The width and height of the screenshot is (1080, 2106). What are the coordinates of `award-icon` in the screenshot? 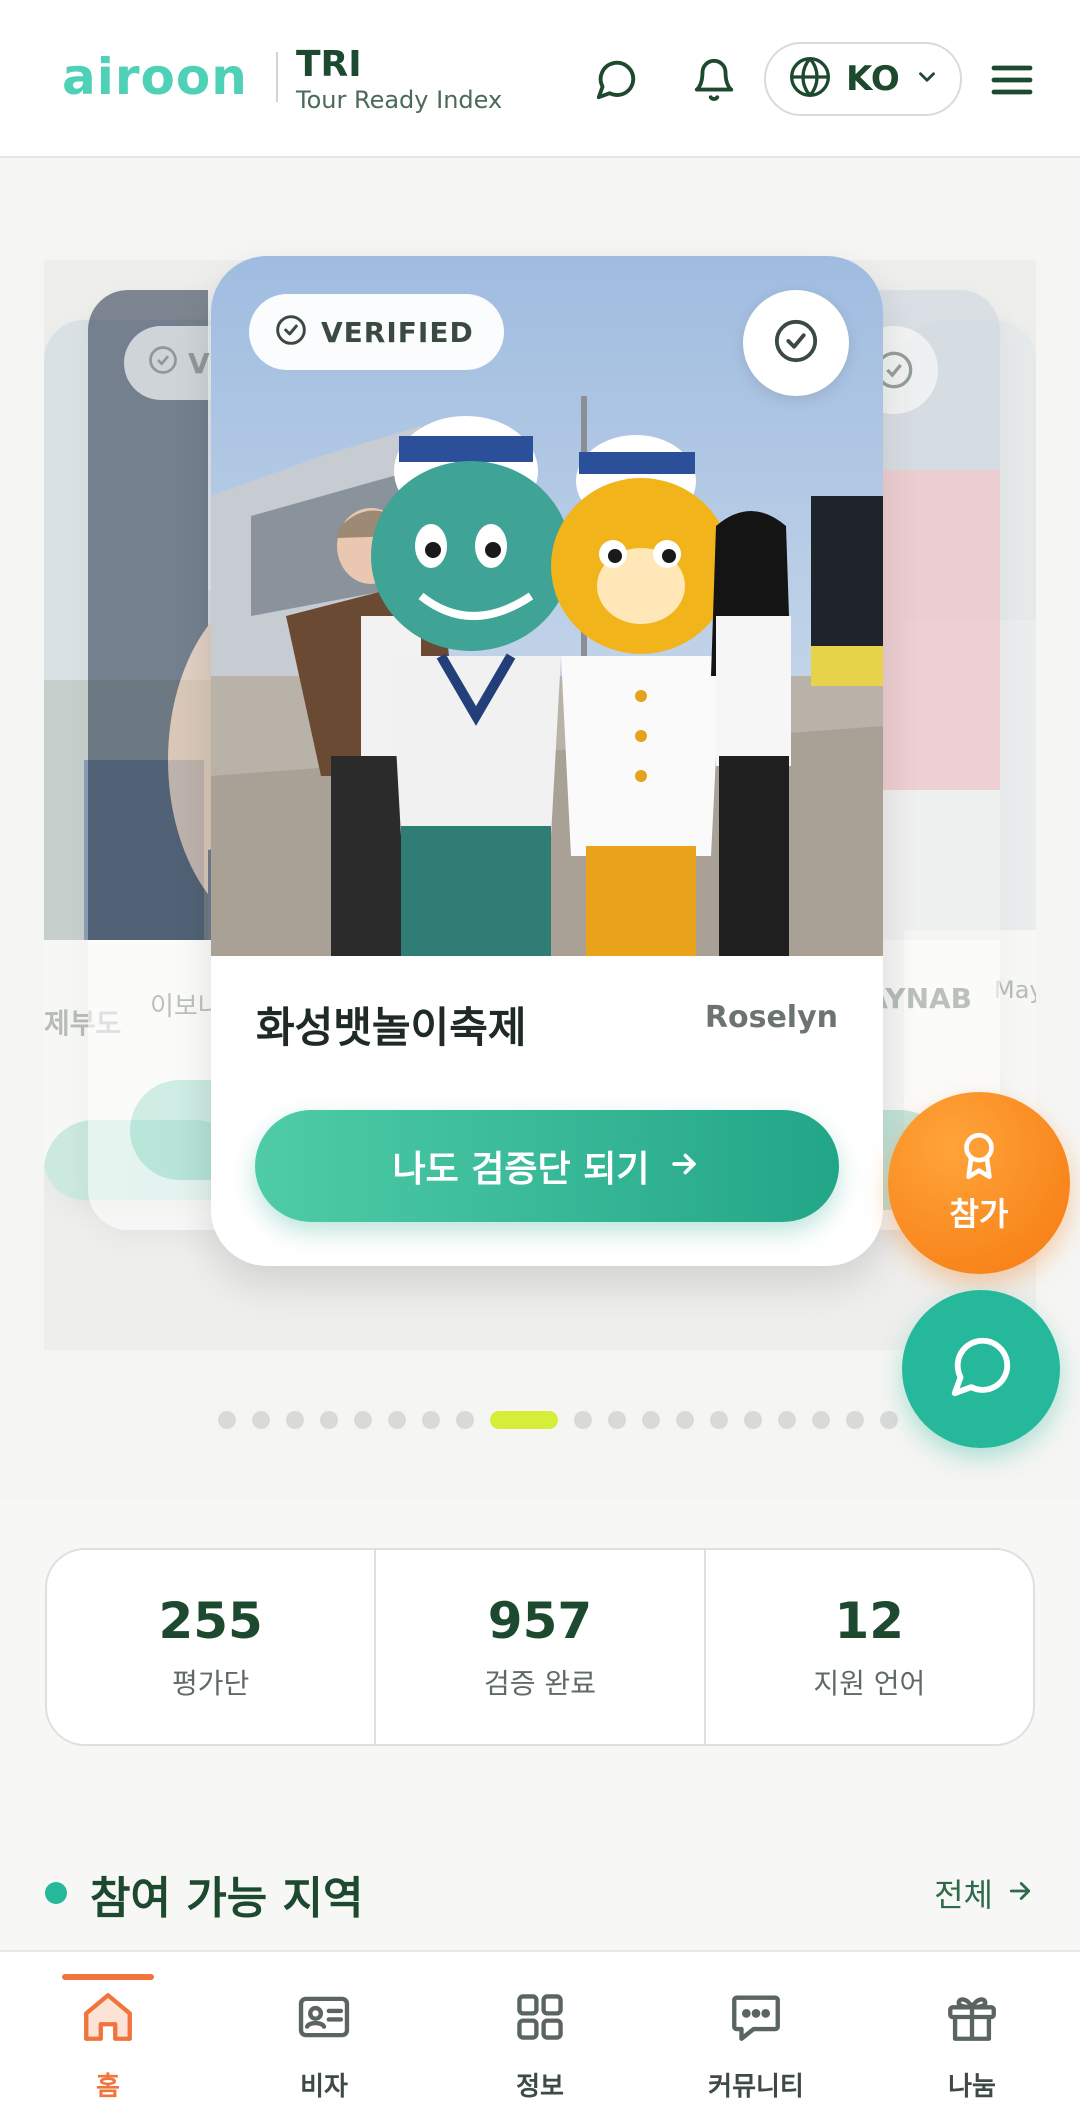 It's located at (979, 1158).